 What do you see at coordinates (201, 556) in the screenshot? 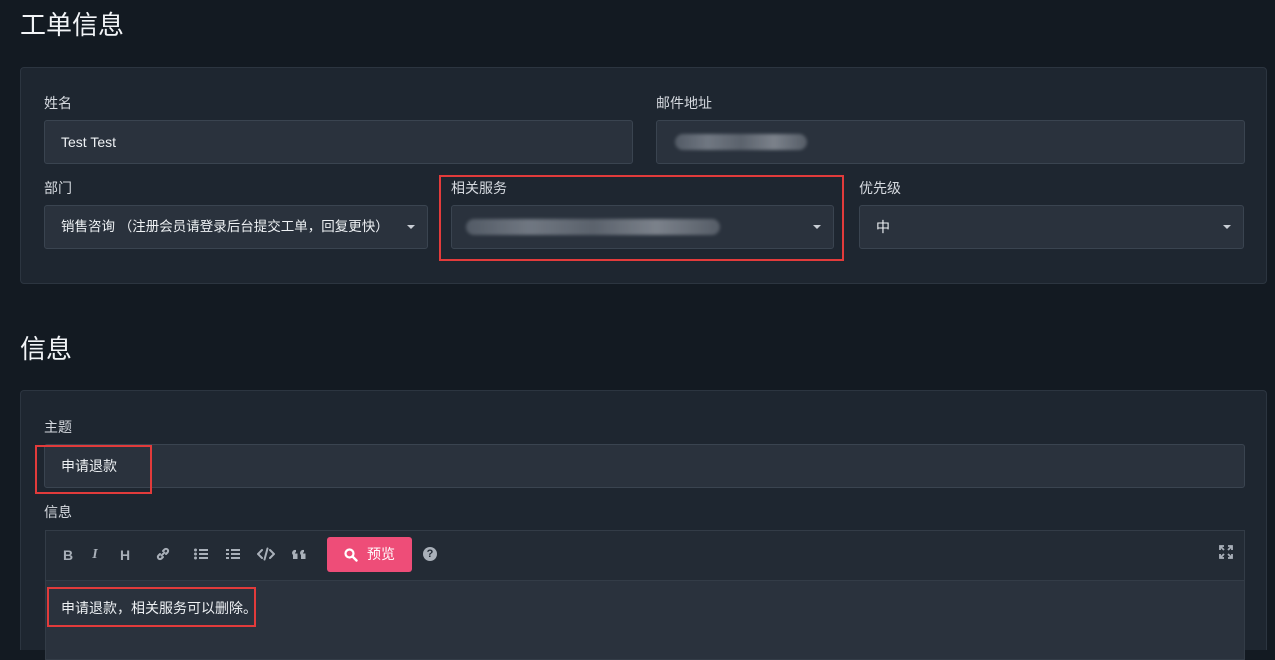
I see `bullet-list-icon` at bounding box center [201, 556].